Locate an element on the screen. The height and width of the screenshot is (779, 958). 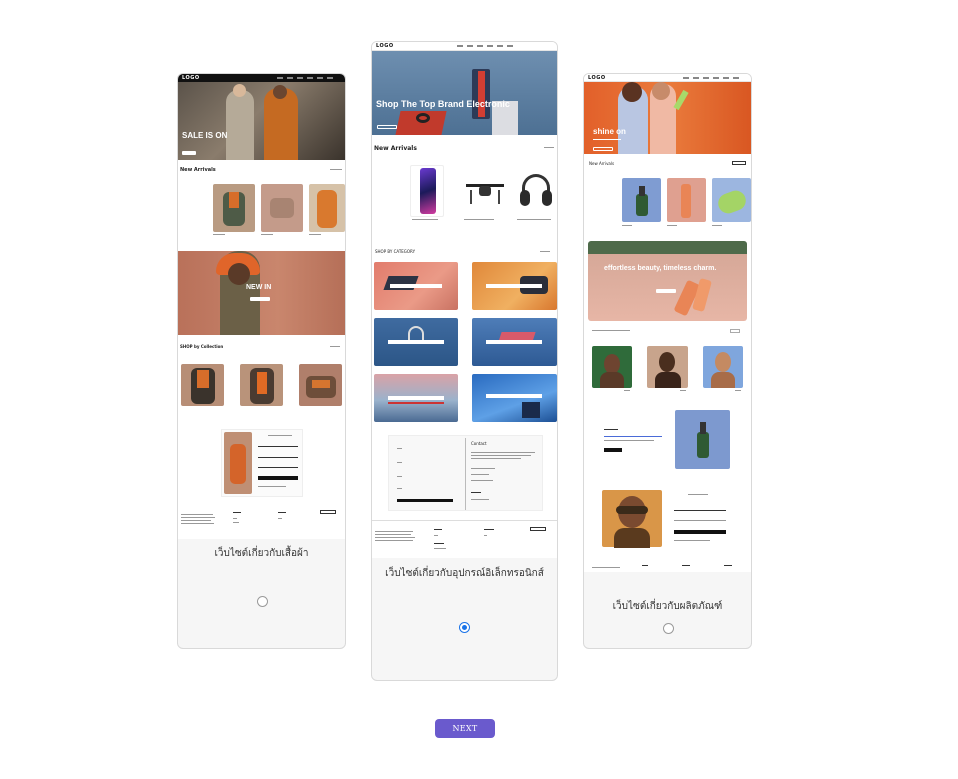
preview-hero-image: Shop The Top Brand Electronic is located at coordinates (464, 93).